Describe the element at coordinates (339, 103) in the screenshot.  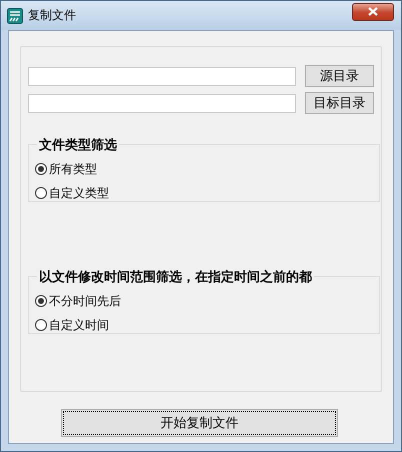
I see `browse-button: 目标目录` at that location.